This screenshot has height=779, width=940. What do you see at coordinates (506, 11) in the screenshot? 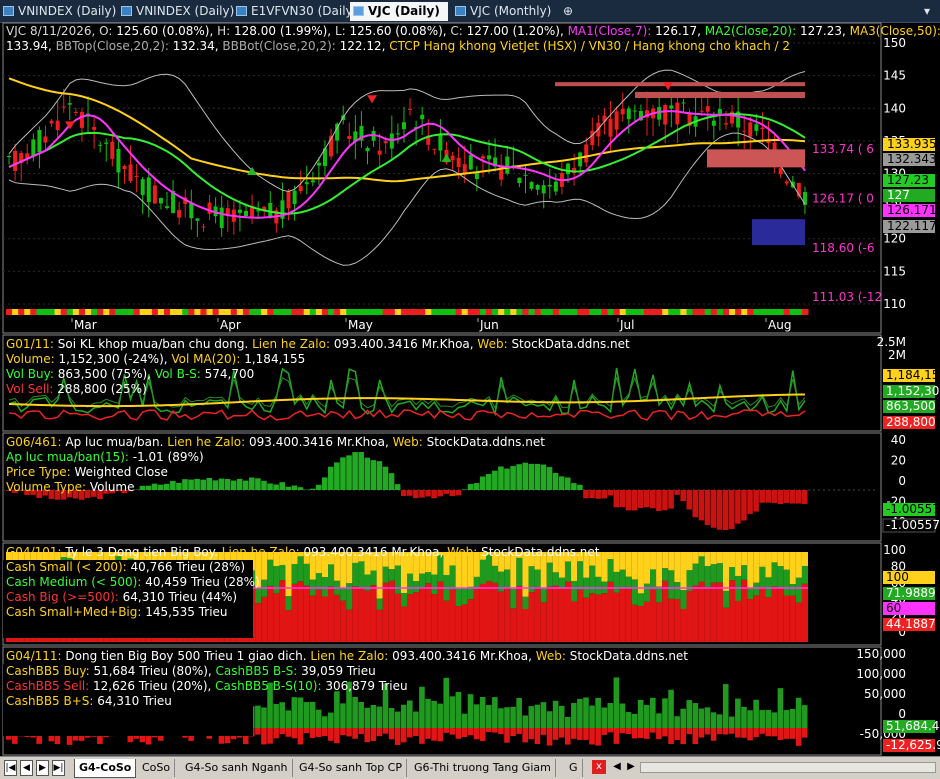
I see `chart-tab-4: VJC (Monthly)` at bounding box center [506, 11].